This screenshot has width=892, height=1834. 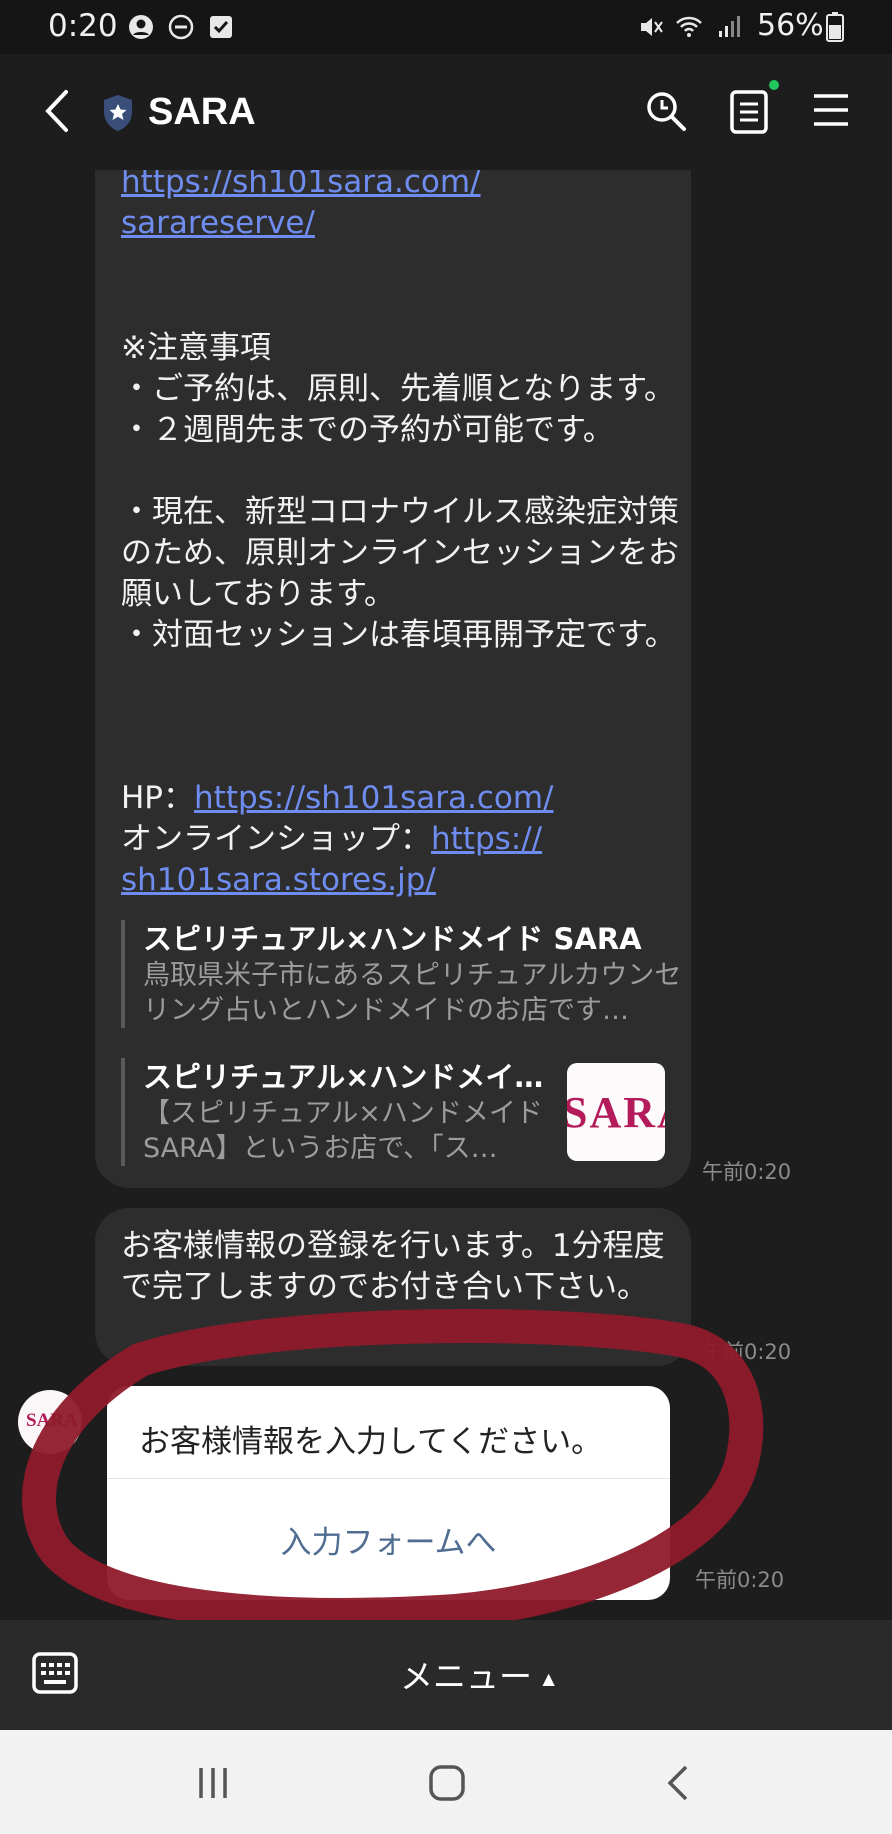 I want to click on menu-icon, so click(x=831, y=110).